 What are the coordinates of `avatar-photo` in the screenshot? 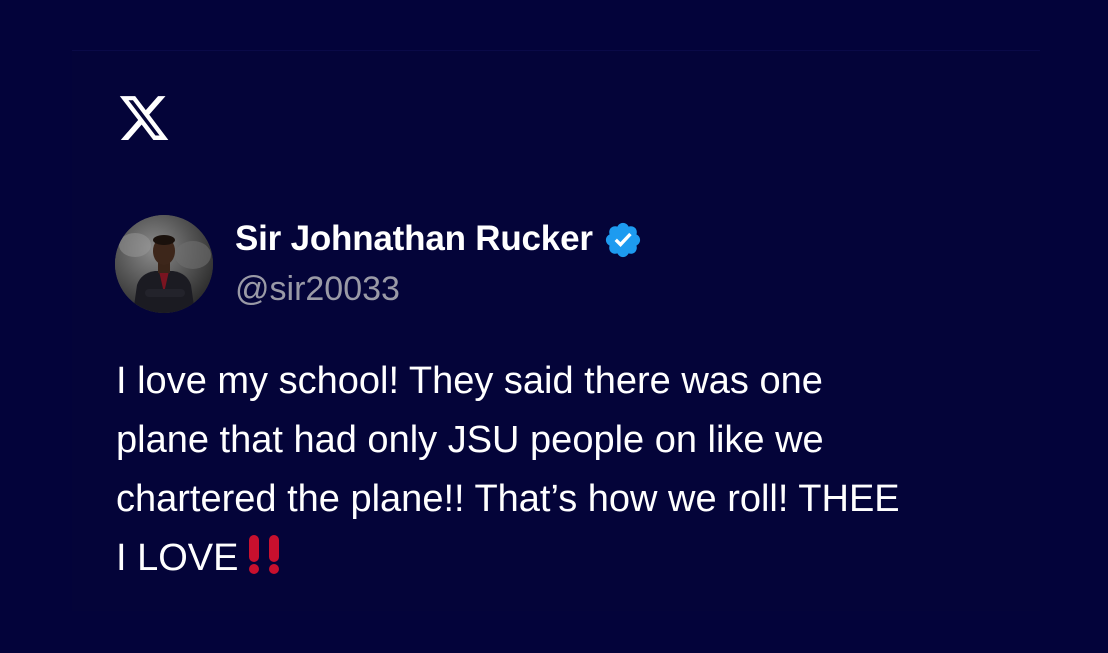 It's located at (164, 264).